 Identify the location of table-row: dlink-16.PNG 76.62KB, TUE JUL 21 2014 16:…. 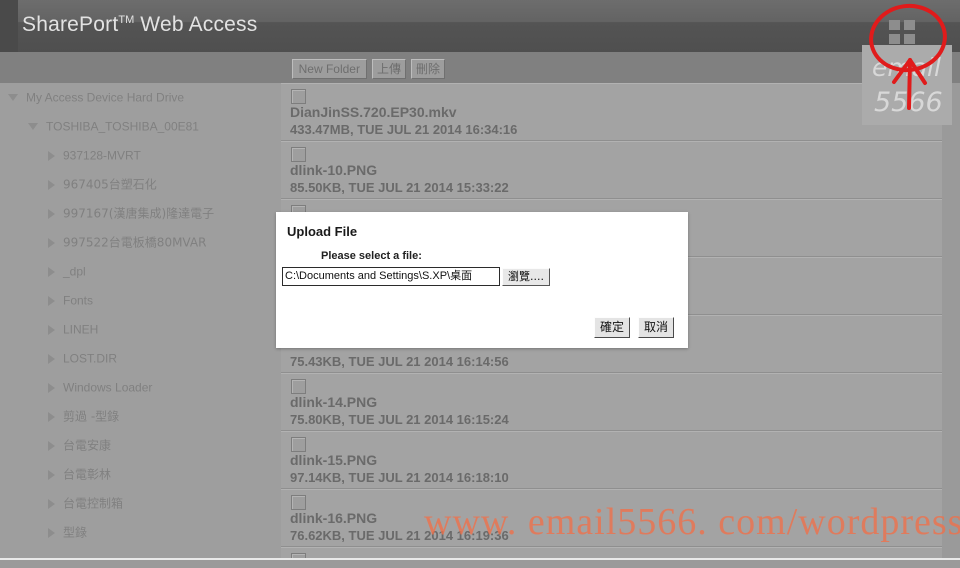
(611, 518).